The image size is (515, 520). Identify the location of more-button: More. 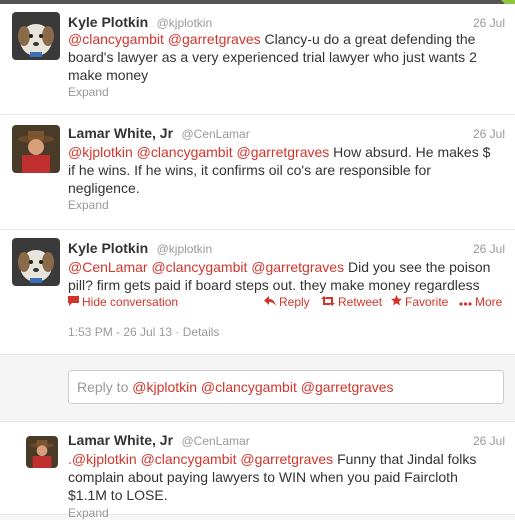
(480, 302).